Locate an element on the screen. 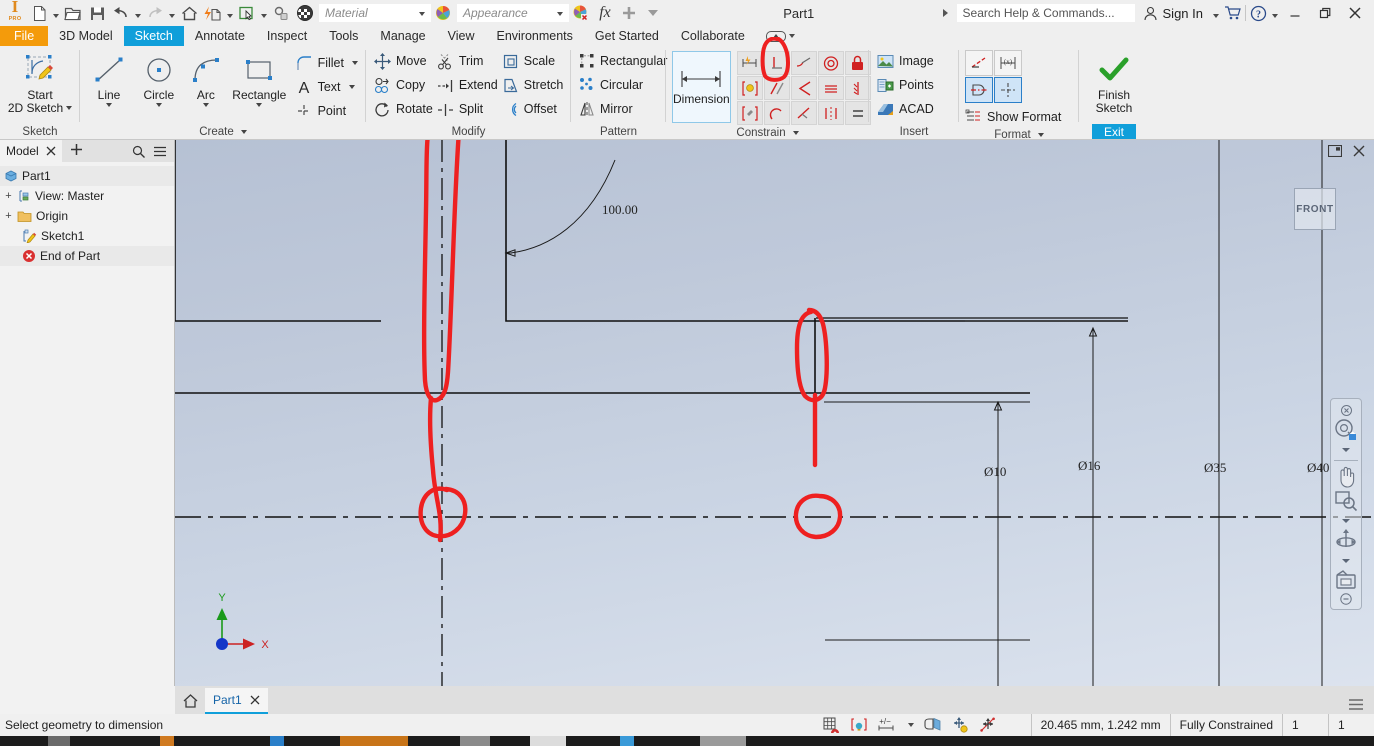 The image size is (1374, 746). document-tab-part1: Part1 is located at coordinates (236, 701).